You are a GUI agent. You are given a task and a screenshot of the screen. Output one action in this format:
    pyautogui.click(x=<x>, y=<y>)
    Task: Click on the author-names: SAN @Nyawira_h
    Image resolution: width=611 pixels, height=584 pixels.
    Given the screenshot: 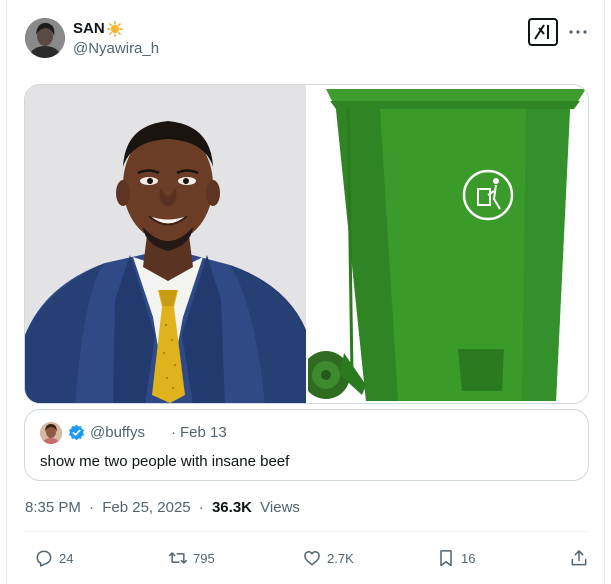 What is the action you would take?
    pyautogui.click(x=116, y=39)
    